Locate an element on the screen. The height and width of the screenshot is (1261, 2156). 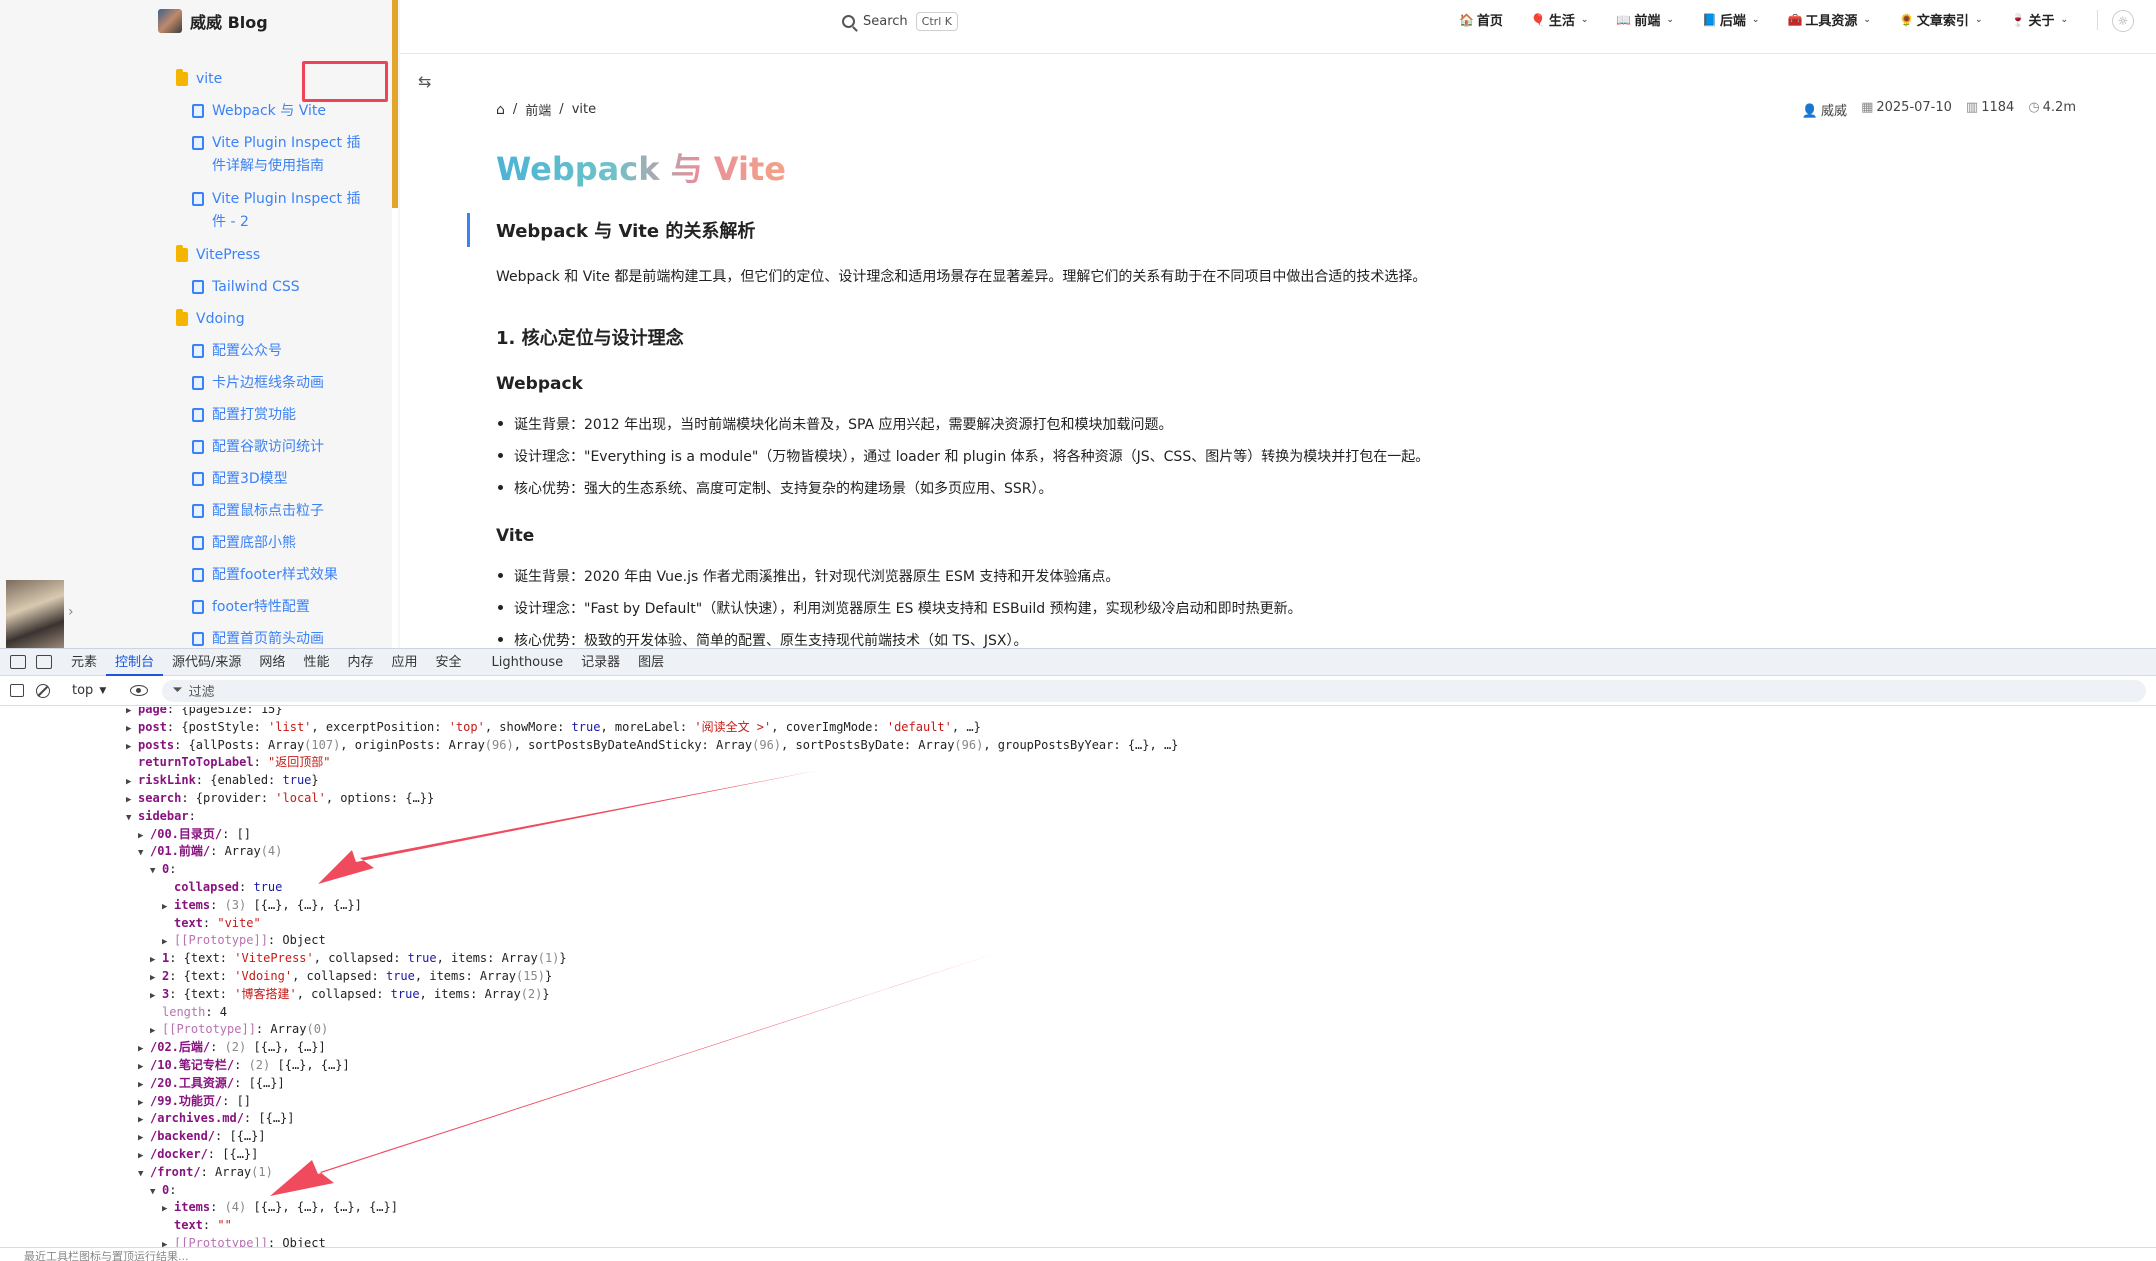
sidebar-item: Tailwind CSS is located at coordinates (281, 287).